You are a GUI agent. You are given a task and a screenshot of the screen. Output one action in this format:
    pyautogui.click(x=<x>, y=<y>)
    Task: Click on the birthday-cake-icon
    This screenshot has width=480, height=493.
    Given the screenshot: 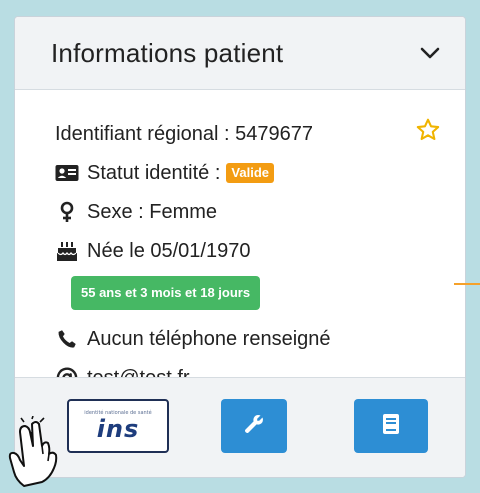 What is the action you would take?
    pyautogui.click(x=67, y=251)
    